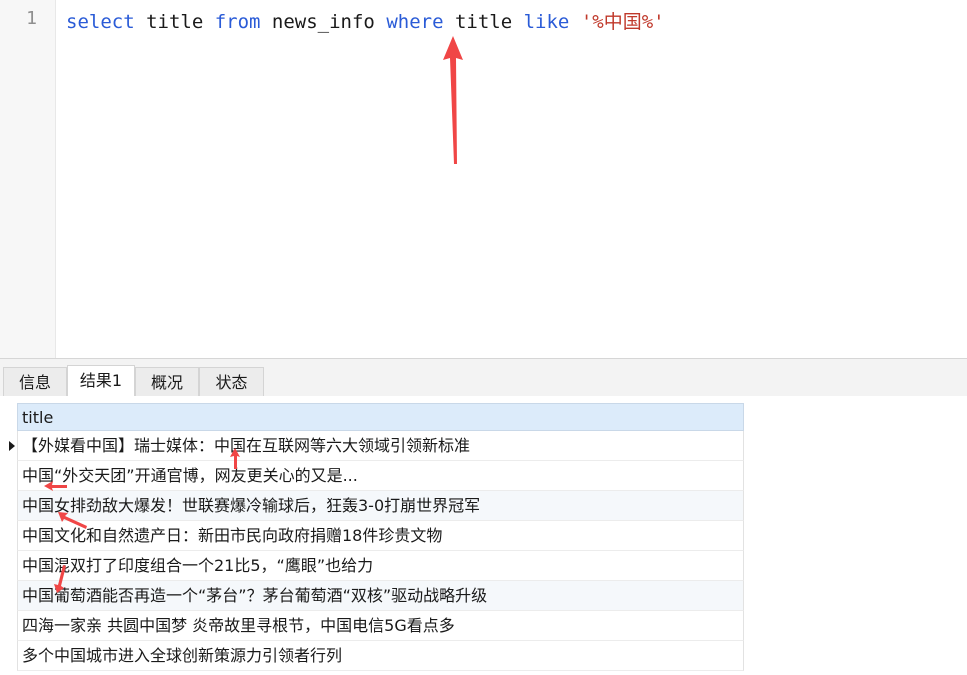  What do you see at coordinates (483, 22) in the screenshot?
I see `column-name-condition: title` at bounding box center [483, 22].